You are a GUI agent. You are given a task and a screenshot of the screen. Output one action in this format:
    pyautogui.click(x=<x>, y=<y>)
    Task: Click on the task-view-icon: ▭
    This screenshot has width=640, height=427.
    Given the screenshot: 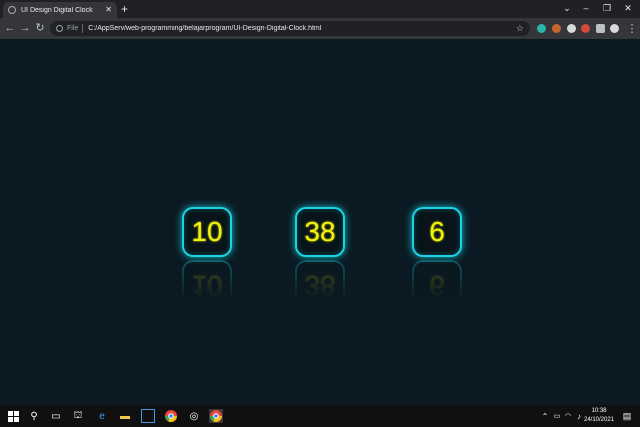 What is the action you would take?
    pyautogui.click(x=56, y=416)
    